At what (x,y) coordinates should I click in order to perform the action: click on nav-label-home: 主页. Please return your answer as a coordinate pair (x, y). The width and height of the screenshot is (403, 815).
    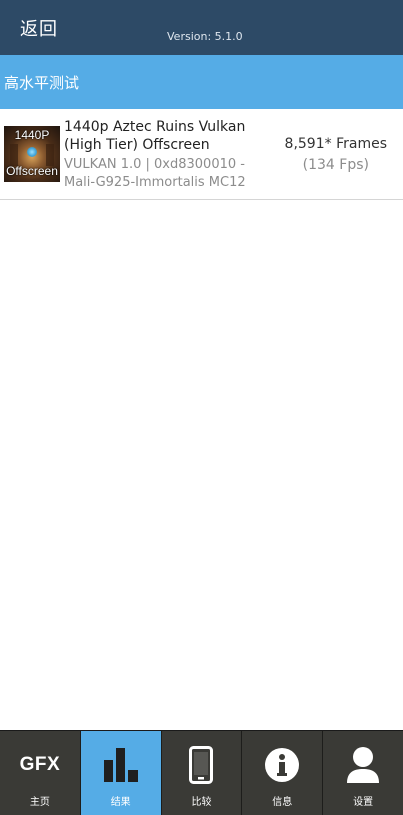
    Looking at the image, I should click on (39, 802).